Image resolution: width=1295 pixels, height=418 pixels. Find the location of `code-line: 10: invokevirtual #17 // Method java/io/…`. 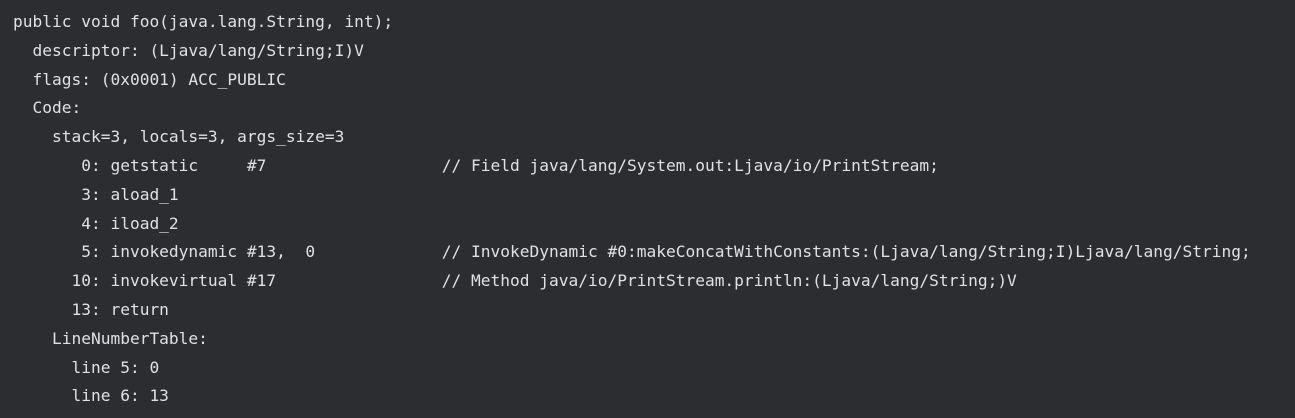

code-line: 10: invokevirtual #17 // Method java/io/… is located at coordinates (515, 281).